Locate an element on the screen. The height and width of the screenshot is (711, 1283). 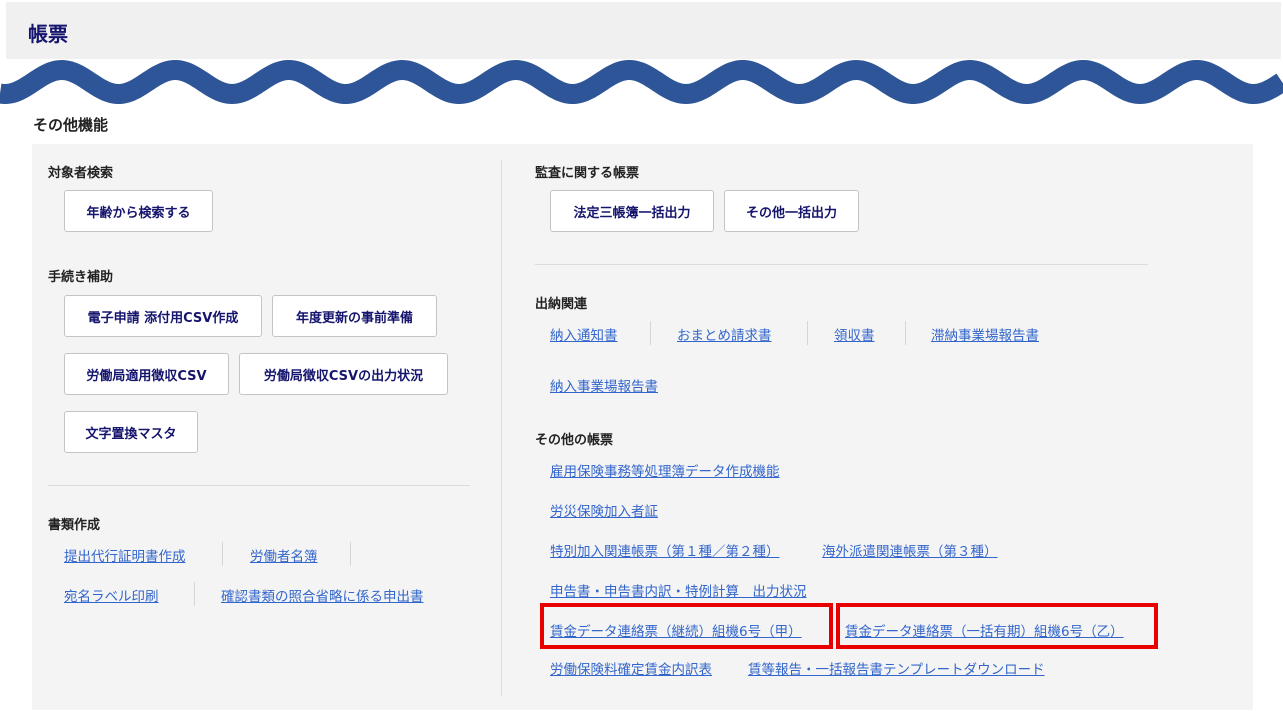
report-template-download-link: 賃等報告・一括報告書テンプレートダウンロード is located at coordinates (896, 668).